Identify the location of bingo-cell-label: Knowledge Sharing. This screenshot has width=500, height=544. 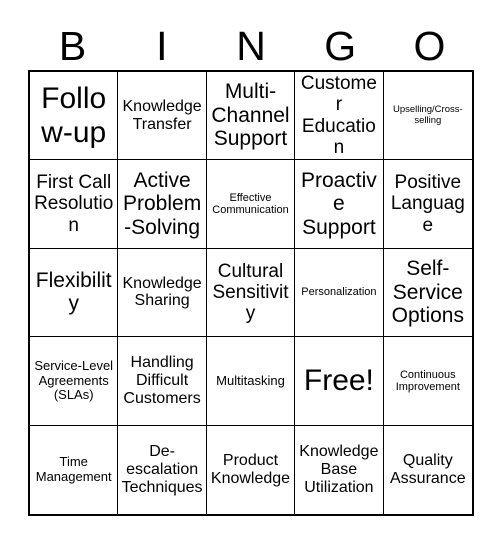
(162, 292).